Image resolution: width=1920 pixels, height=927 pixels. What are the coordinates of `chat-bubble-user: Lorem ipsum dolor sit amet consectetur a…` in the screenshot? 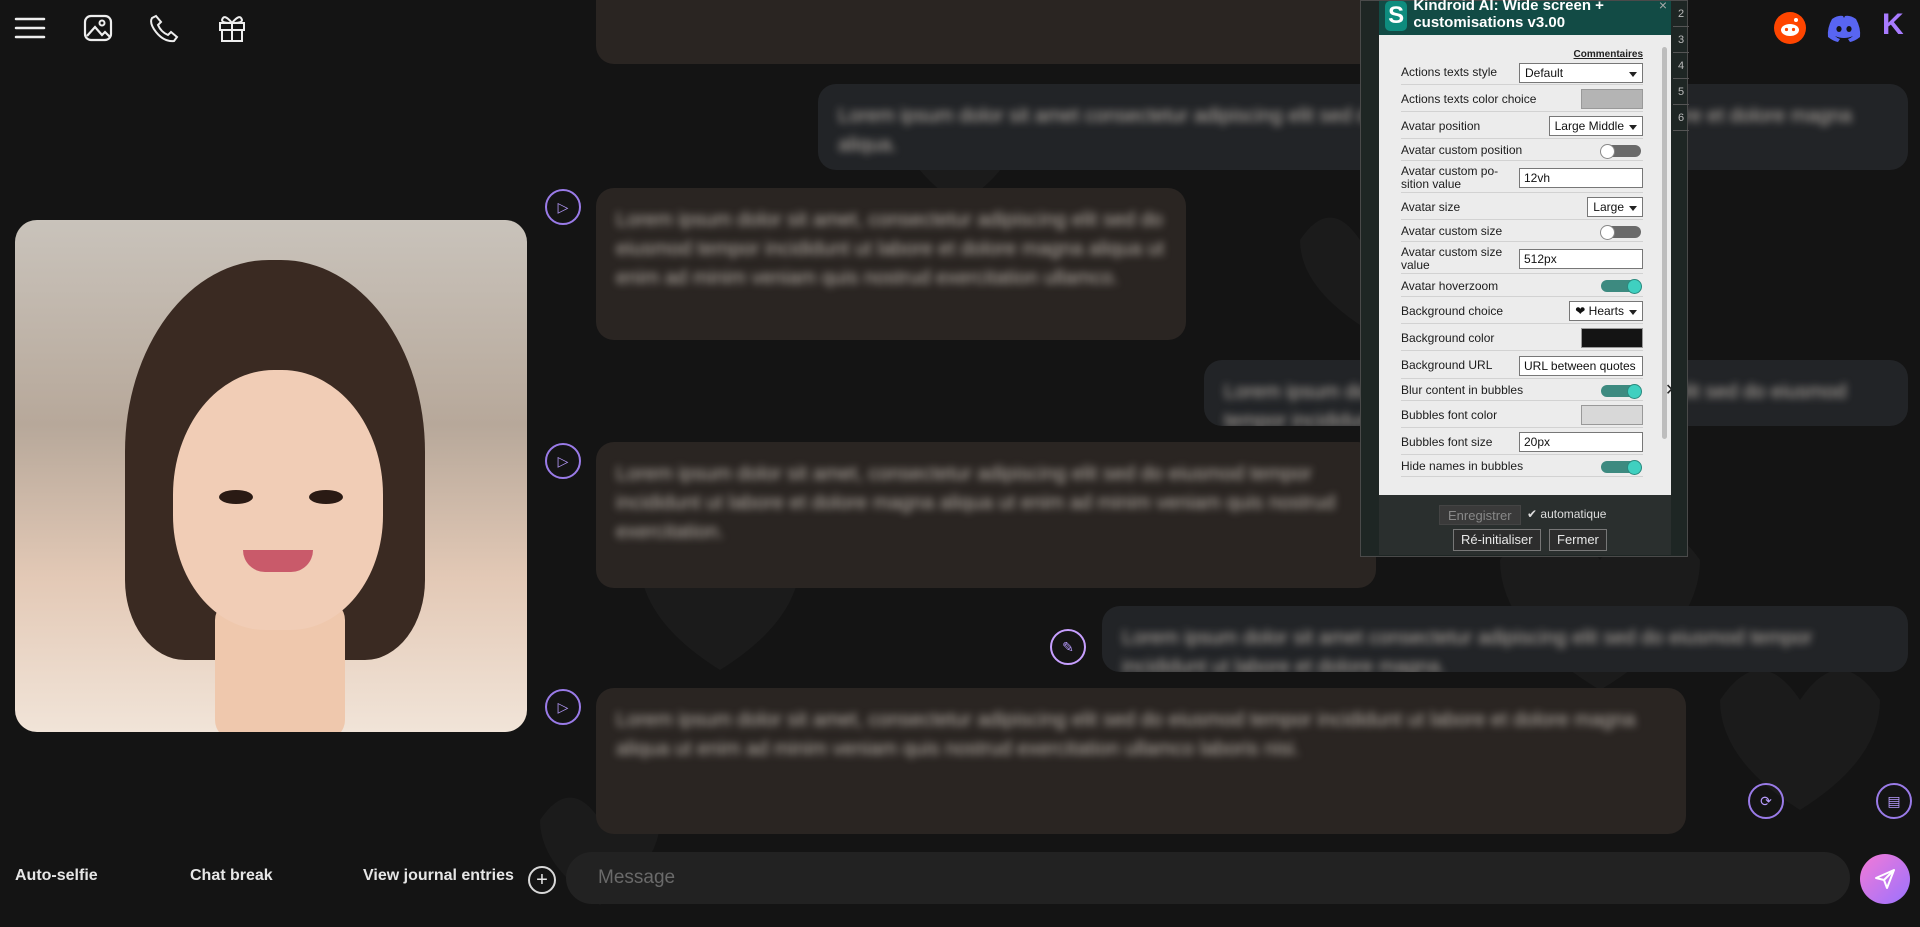 It's located at (1505, 639).